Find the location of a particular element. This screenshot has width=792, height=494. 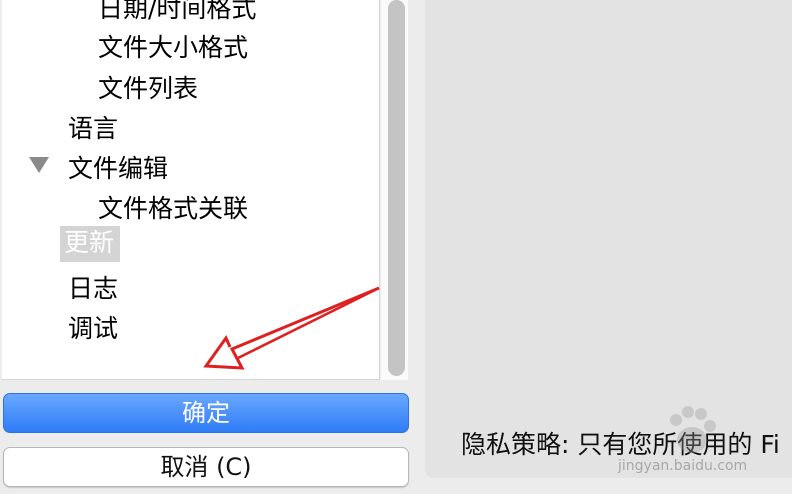

tree-scrollbar-thumb is located at coordinates (396, 188).